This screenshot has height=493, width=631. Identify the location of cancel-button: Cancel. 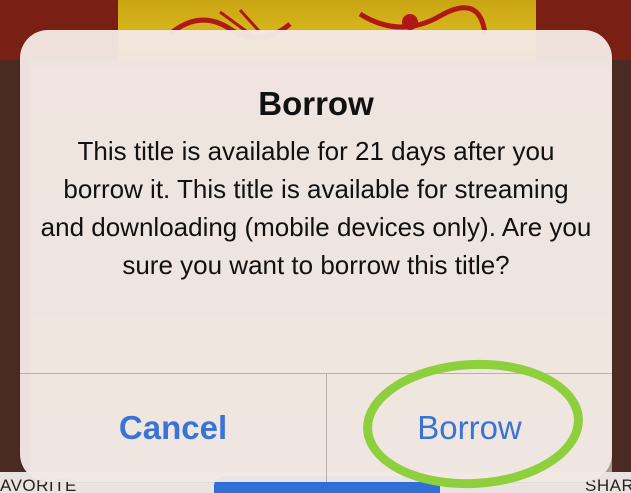
(173, 428).